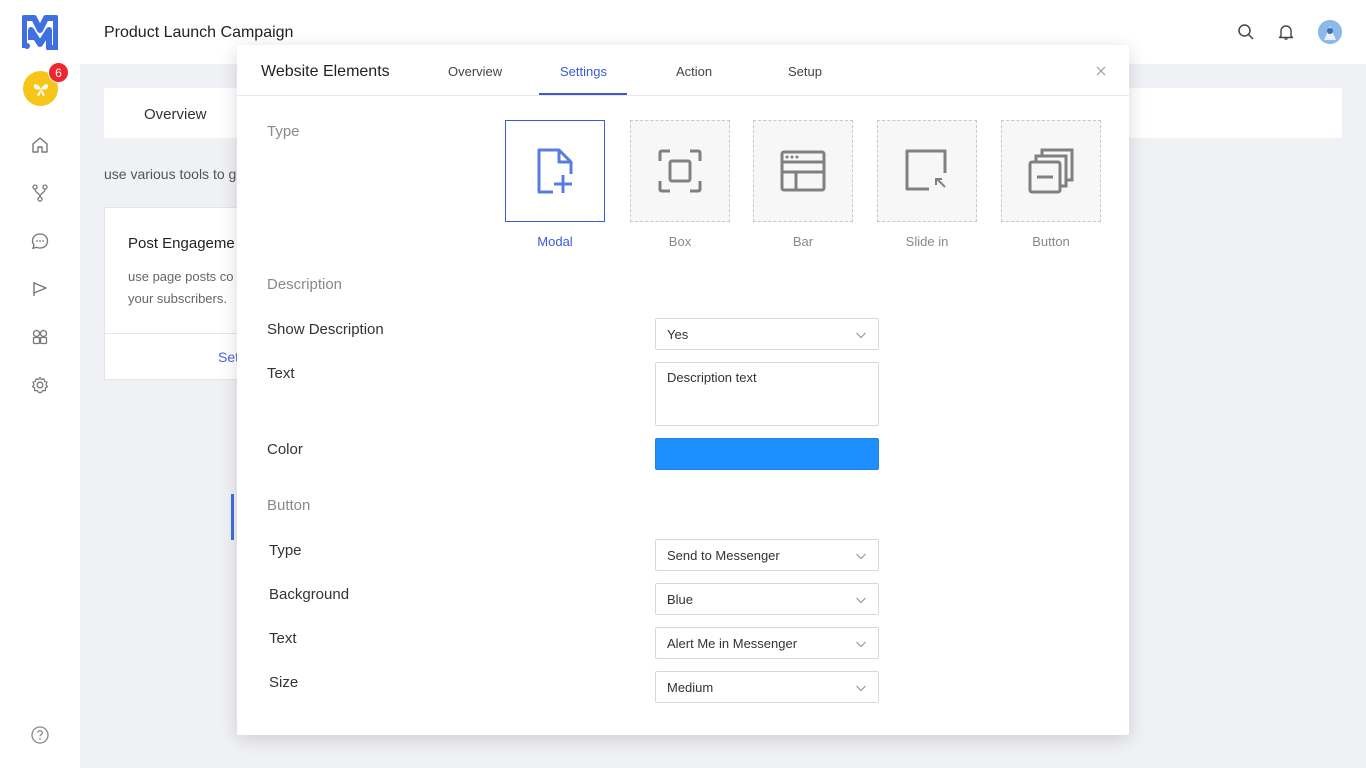 This screenshot has height=768, width=1366. What do you see at coordinates (305, 284) in the screenshot?
I see `description-section-label: Description` at bounding box center [305, 284].